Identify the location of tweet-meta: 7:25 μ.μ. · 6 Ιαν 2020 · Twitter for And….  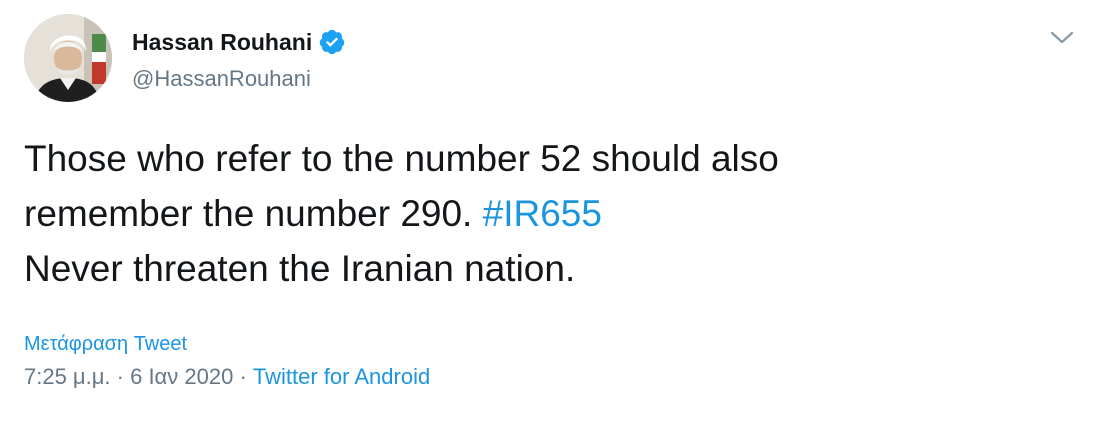
(227, 377).